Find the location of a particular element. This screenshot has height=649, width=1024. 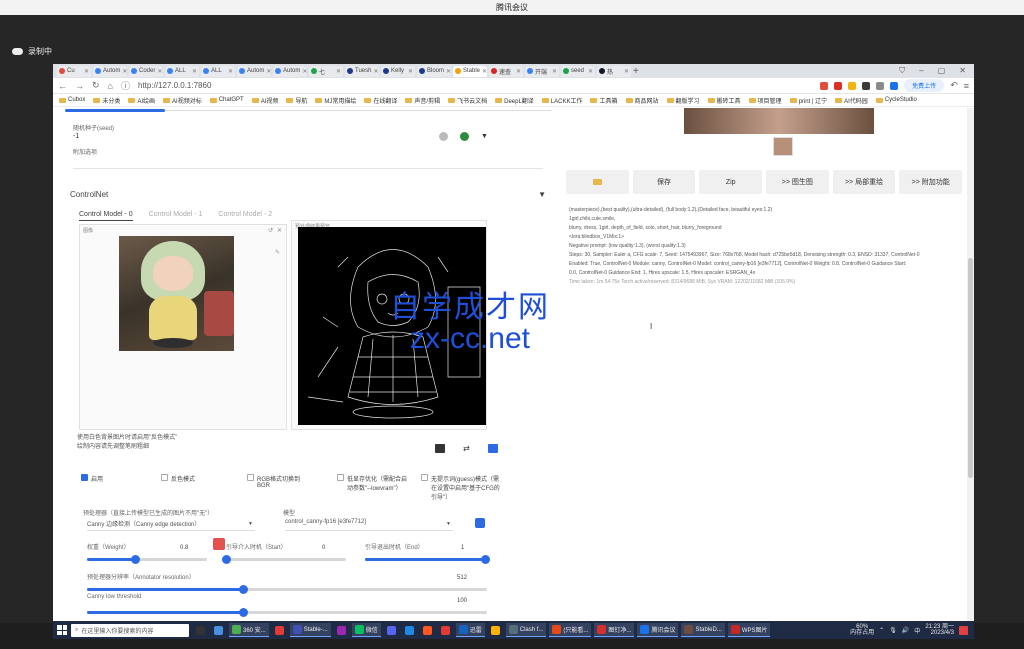

taskbar-app: 微信 is located at coordinates (366, 630).